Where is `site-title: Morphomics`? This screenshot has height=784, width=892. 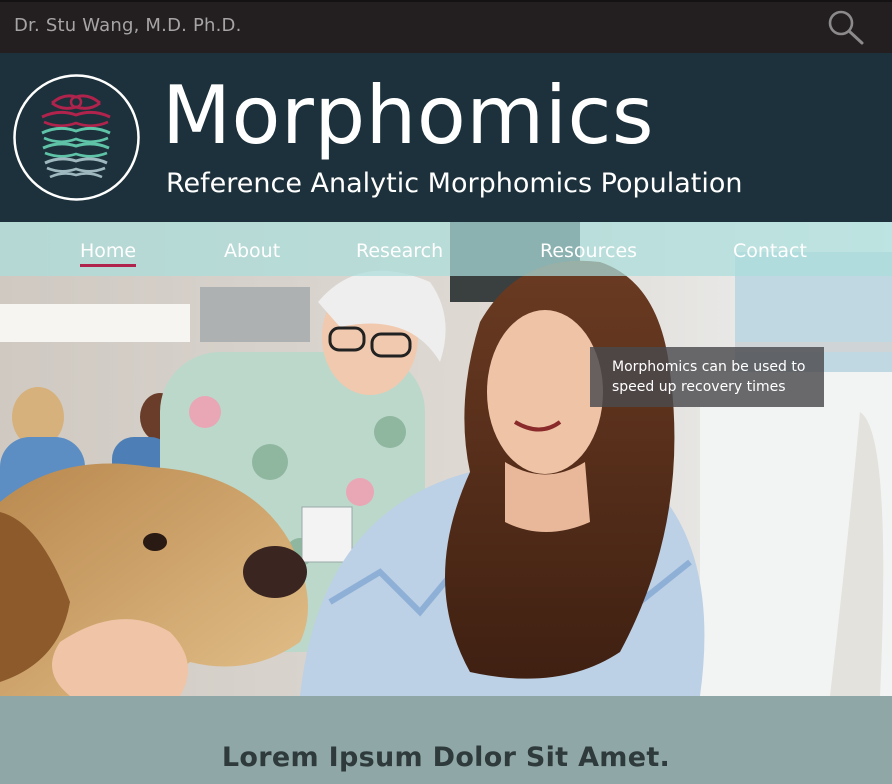 site-title: Morphomics is located at coordinates (408, 115).